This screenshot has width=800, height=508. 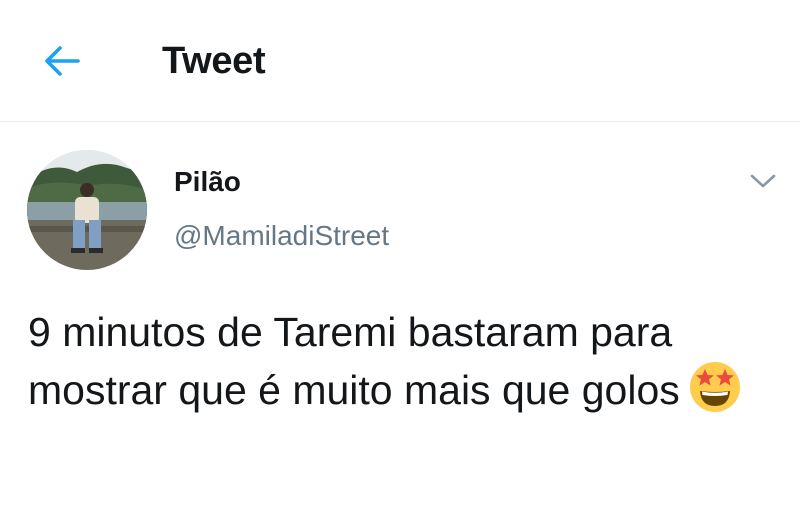 I want to click on page-title: Tweet, so click(x=214, y=61).